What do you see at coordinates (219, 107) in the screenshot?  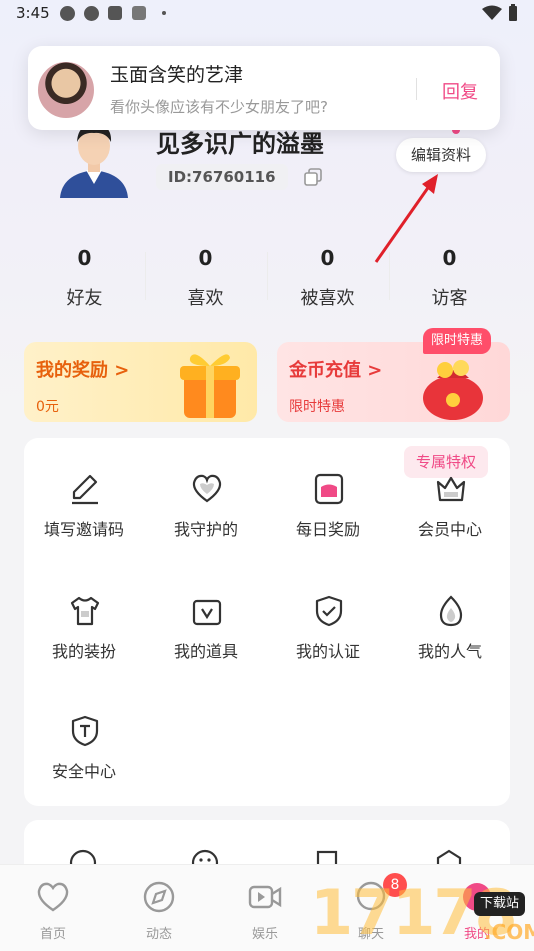 I see `notification-message: 看你头像应该有不少女朋友了吧?` at bounding box center [219, 107].